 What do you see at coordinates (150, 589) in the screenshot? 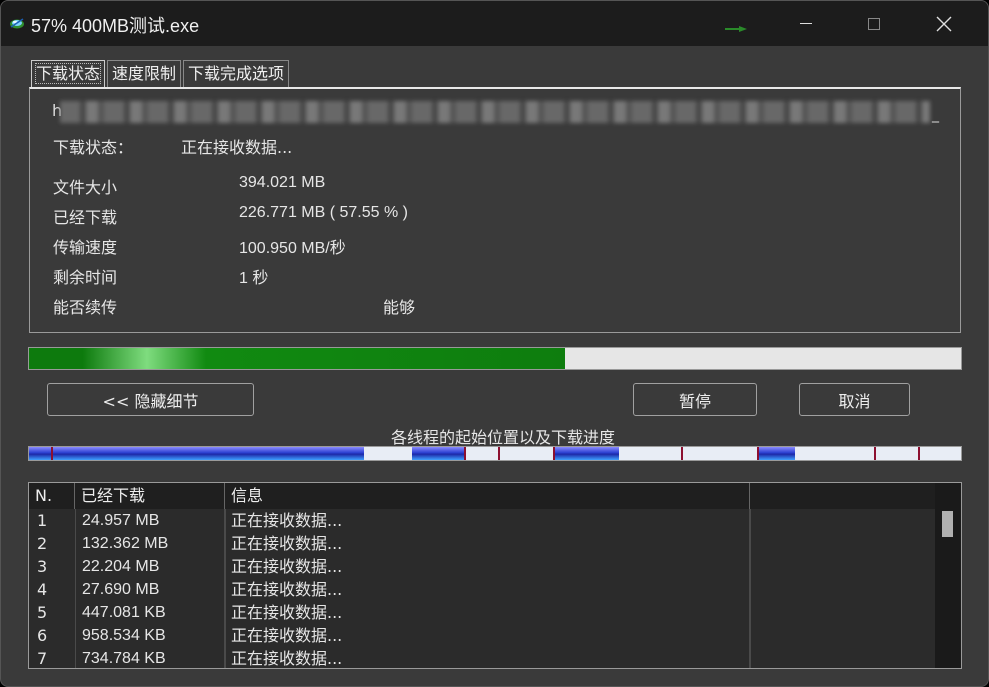
I see `row-downloaded: 27.690 MB` at bounding box center [150, 589].